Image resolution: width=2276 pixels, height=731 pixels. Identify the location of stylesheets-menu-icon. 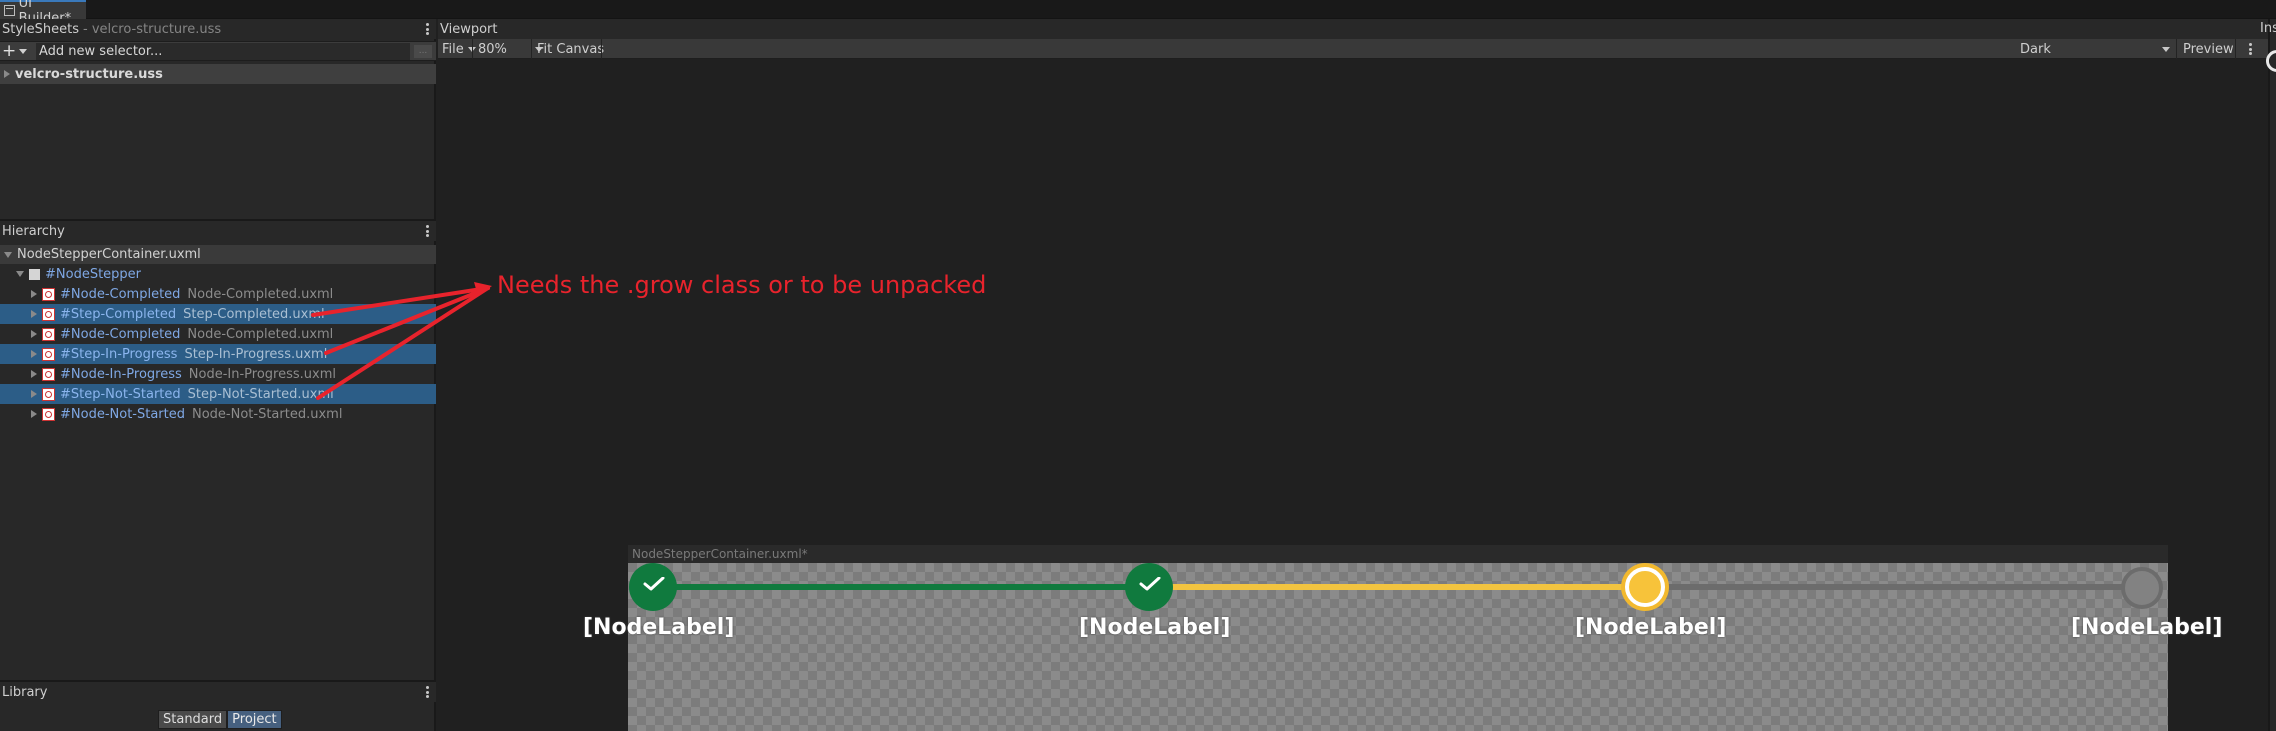
(427, 29).